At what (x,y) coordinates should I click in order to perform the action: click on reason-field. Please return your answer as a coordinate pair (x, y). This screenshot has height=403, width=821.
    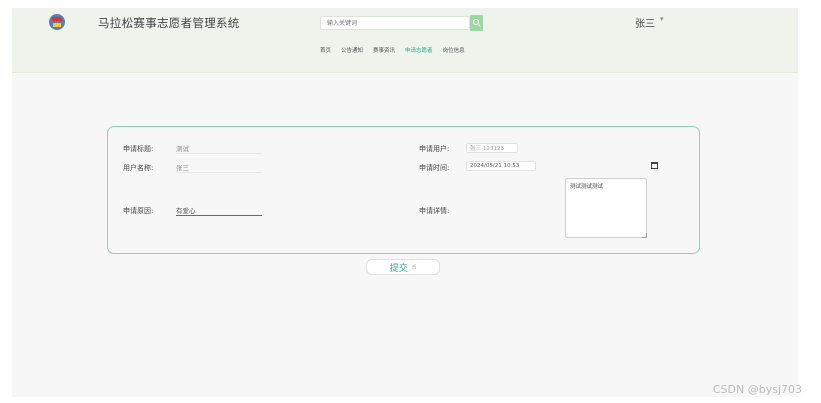
    Looking at the image, I should click on (219, 210).